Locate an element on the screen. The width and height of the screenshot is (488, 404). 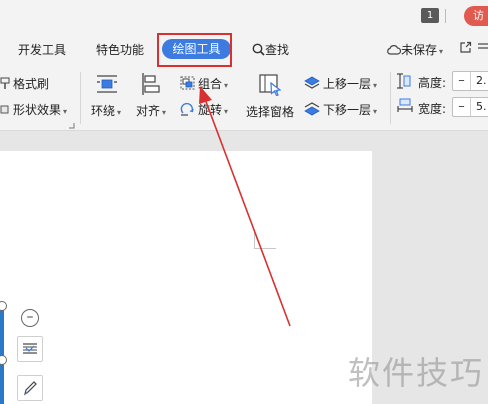
dialog-launcher-icon is located at coordinates (71, 125).